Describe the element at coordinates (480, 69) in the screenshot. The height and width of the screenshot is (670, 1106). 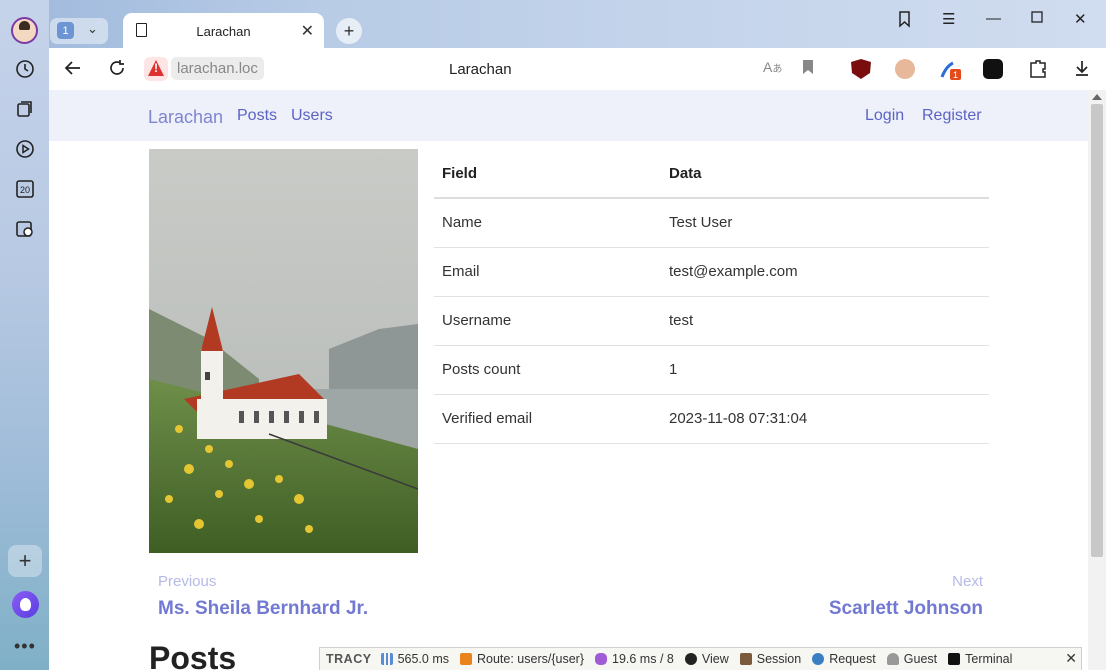
I see `page-title: Larachan` at that location.